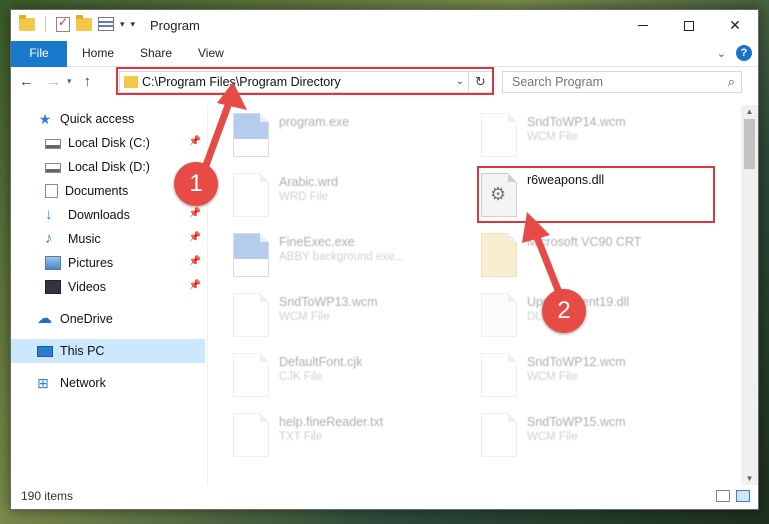 The image size is (769, 524). What do you see at coordinates (207, 295) in the screenshot?
I see `pane-divider` at bounding box center [207, 295].